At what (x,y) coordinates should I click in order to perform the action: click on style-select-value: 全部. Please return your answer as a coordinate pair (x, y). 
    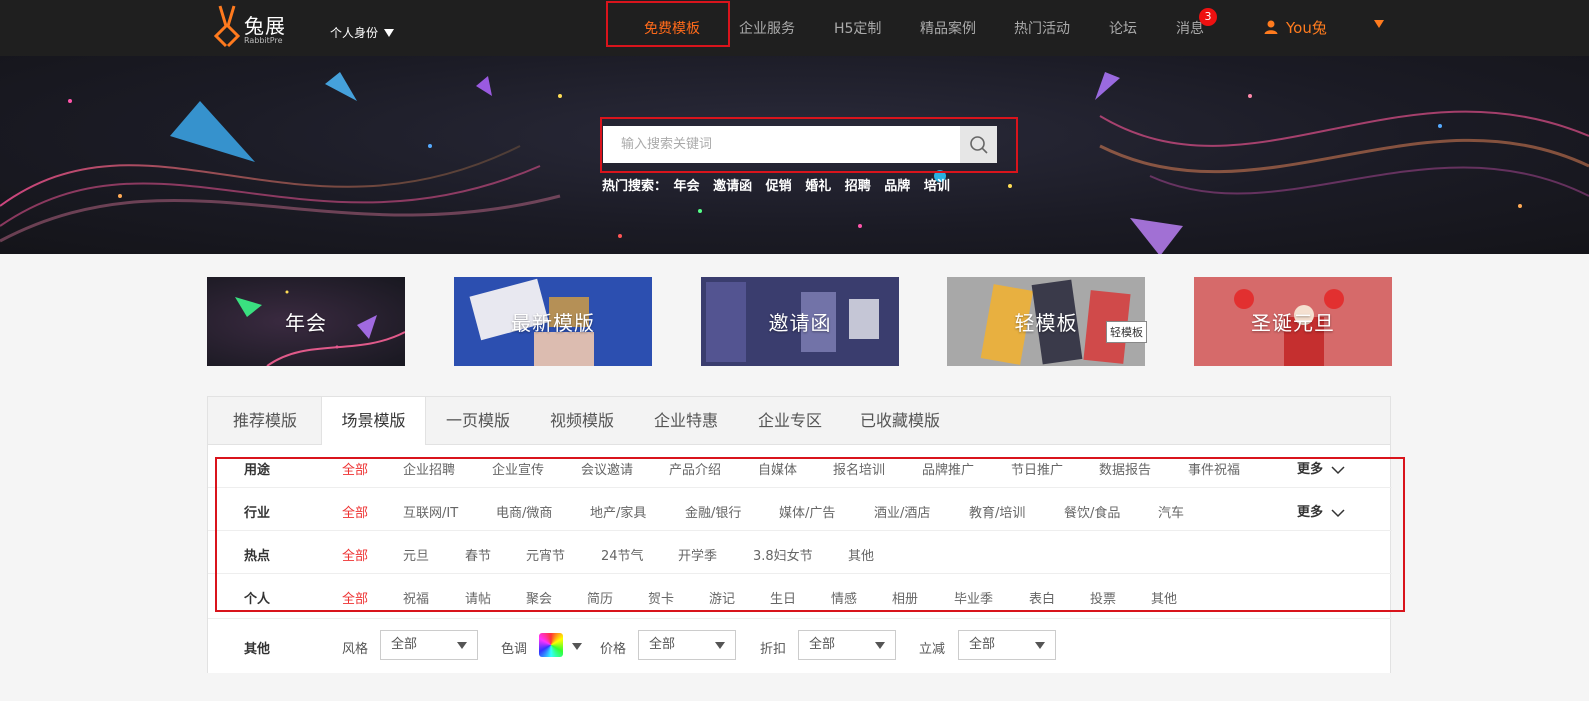
    Looking at the image, I should click on (404, 644).